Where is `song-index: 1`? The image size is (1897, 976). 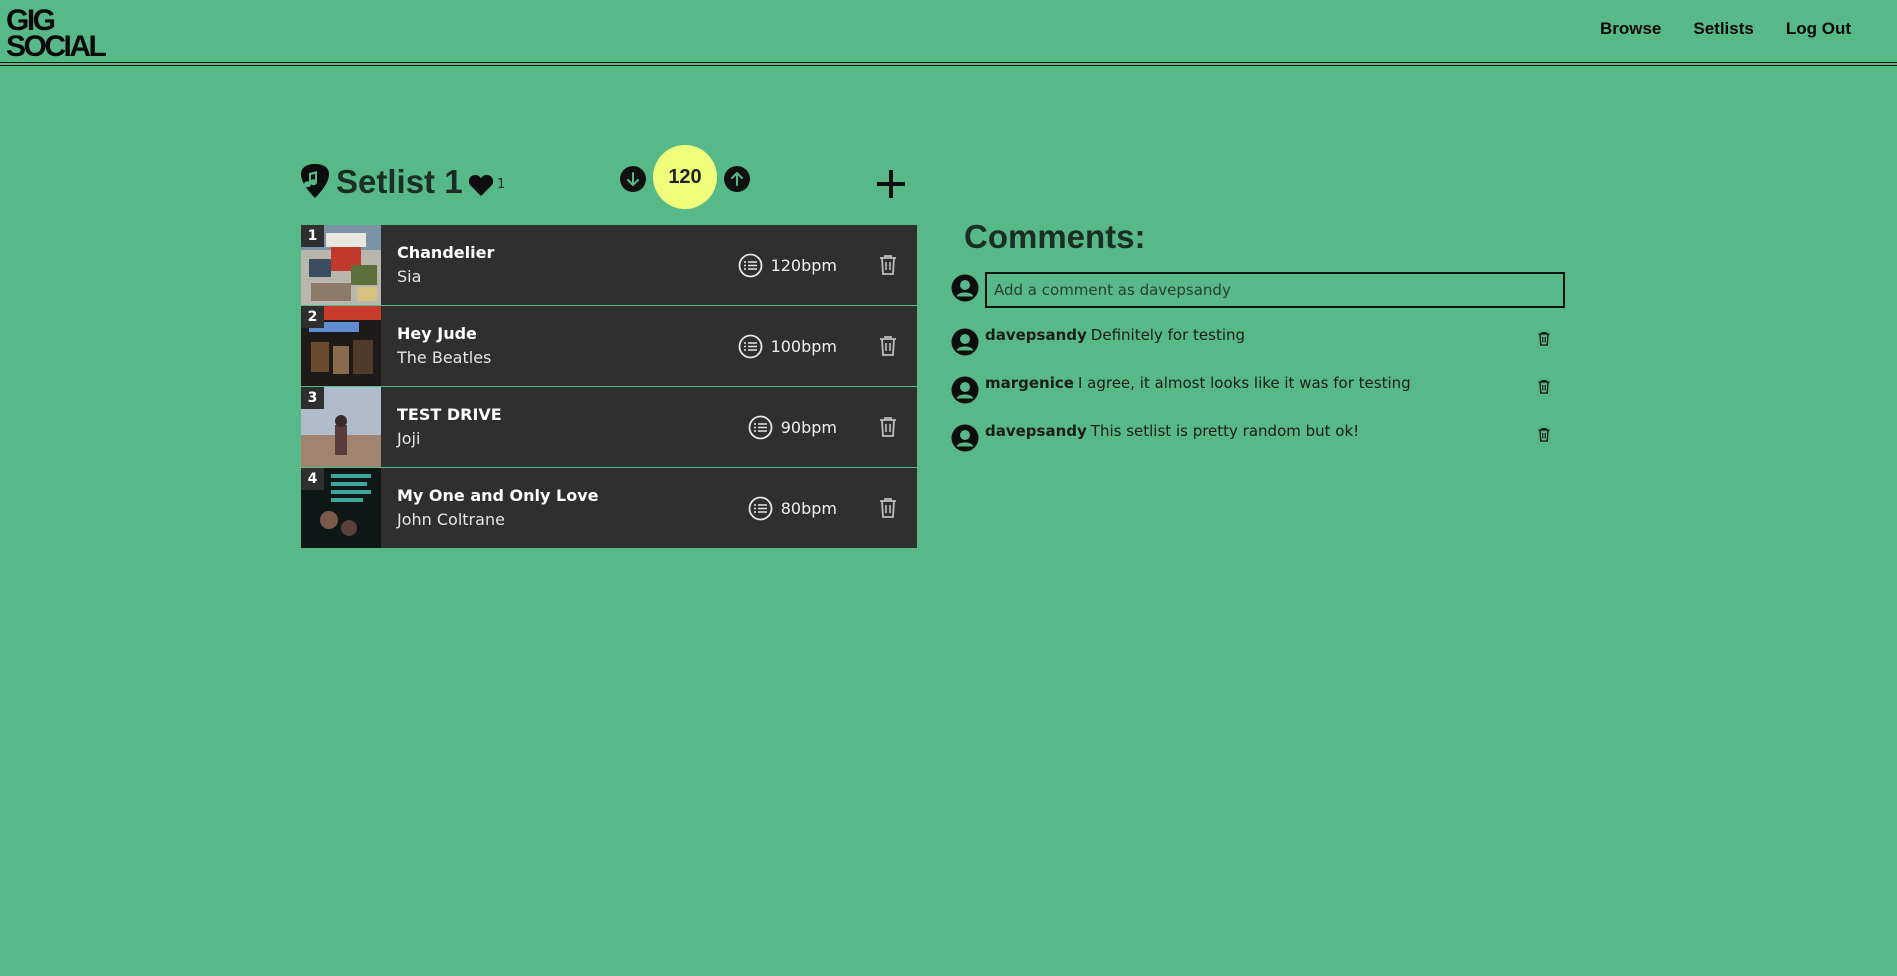
song-index: 1 is located at coordinates (312, 236).